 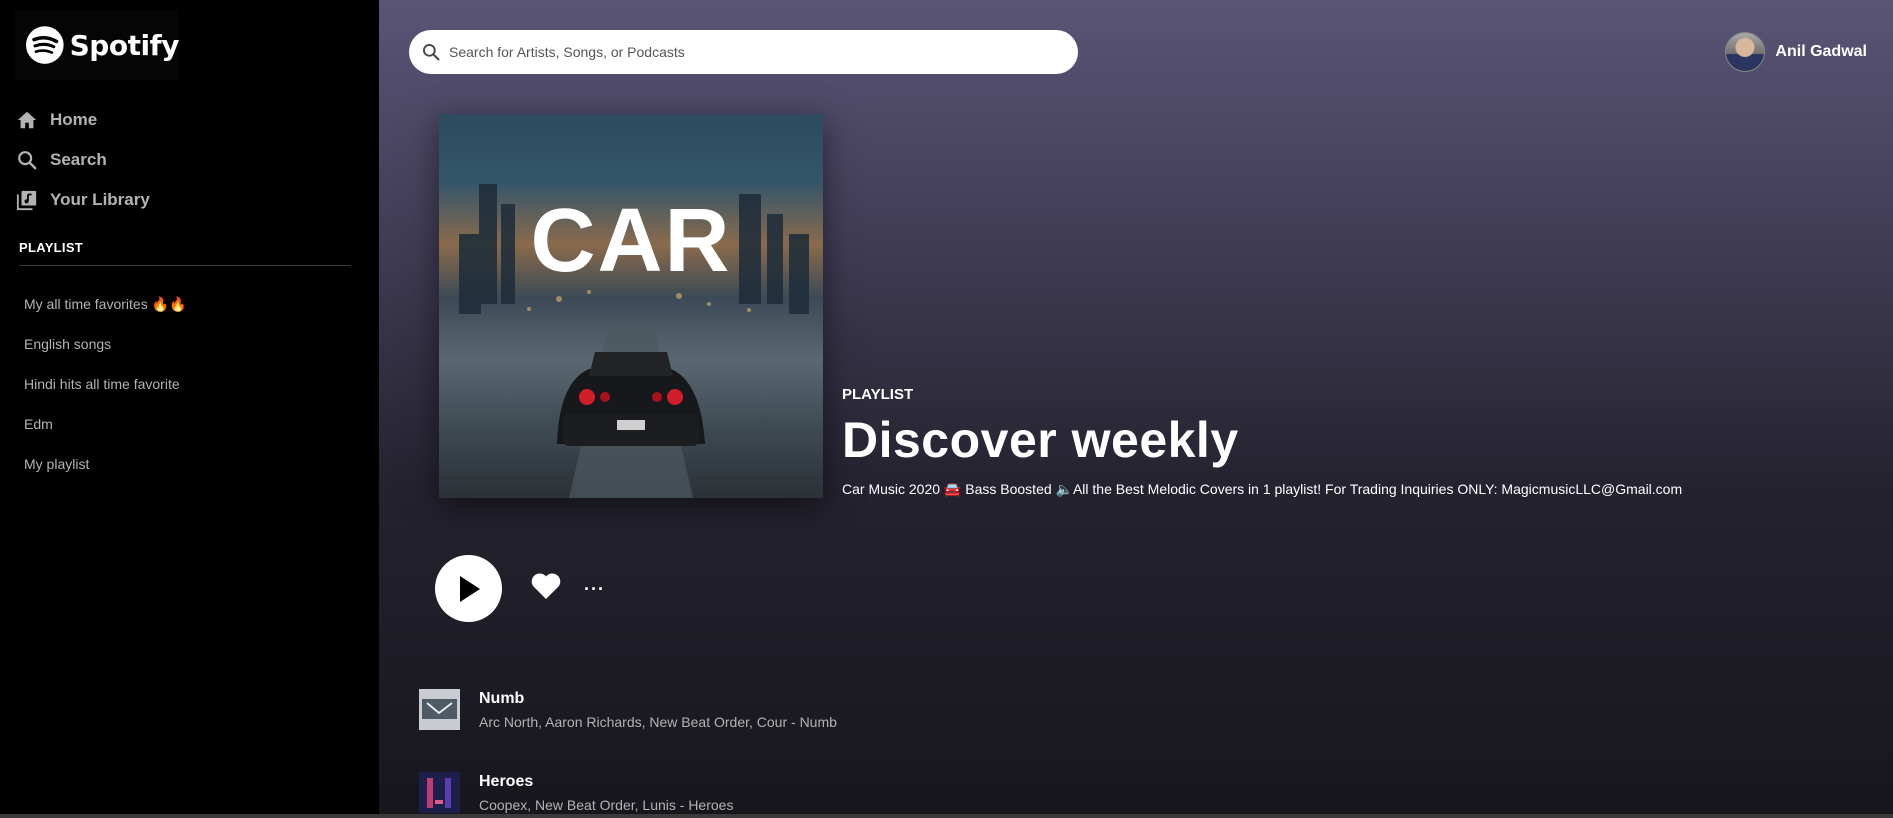 What do you see at coordinates (105, 466) in the screenshot?
I see `playlist-item: My playlist` at bounding box center [105, 466].